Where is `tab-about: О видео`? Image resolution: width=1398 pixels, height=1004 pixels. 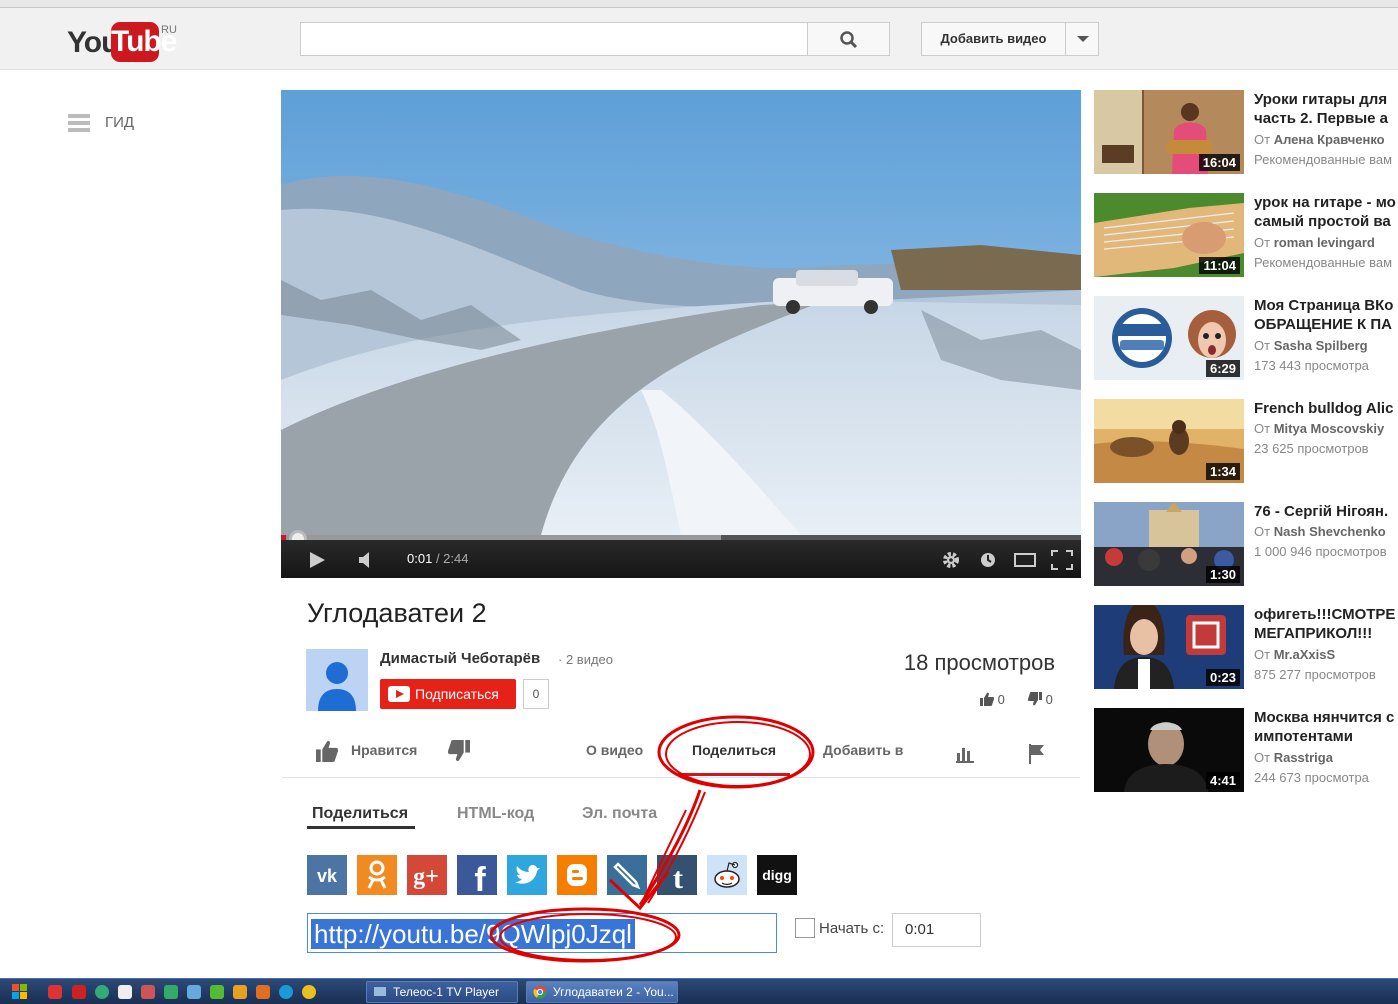
tab-about: О видео is located at coordinates (614, 753).